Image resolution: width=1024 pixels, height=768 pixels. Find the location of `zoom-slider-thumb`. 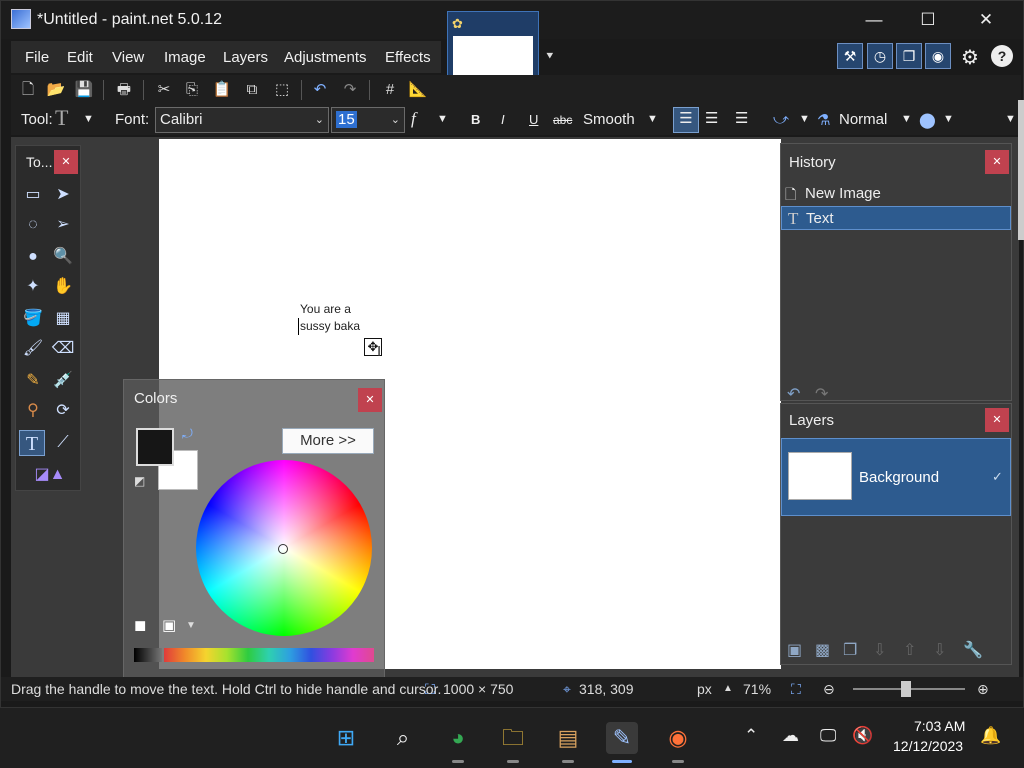

zoom-slider-thumb is located at coordinates (906, 689).